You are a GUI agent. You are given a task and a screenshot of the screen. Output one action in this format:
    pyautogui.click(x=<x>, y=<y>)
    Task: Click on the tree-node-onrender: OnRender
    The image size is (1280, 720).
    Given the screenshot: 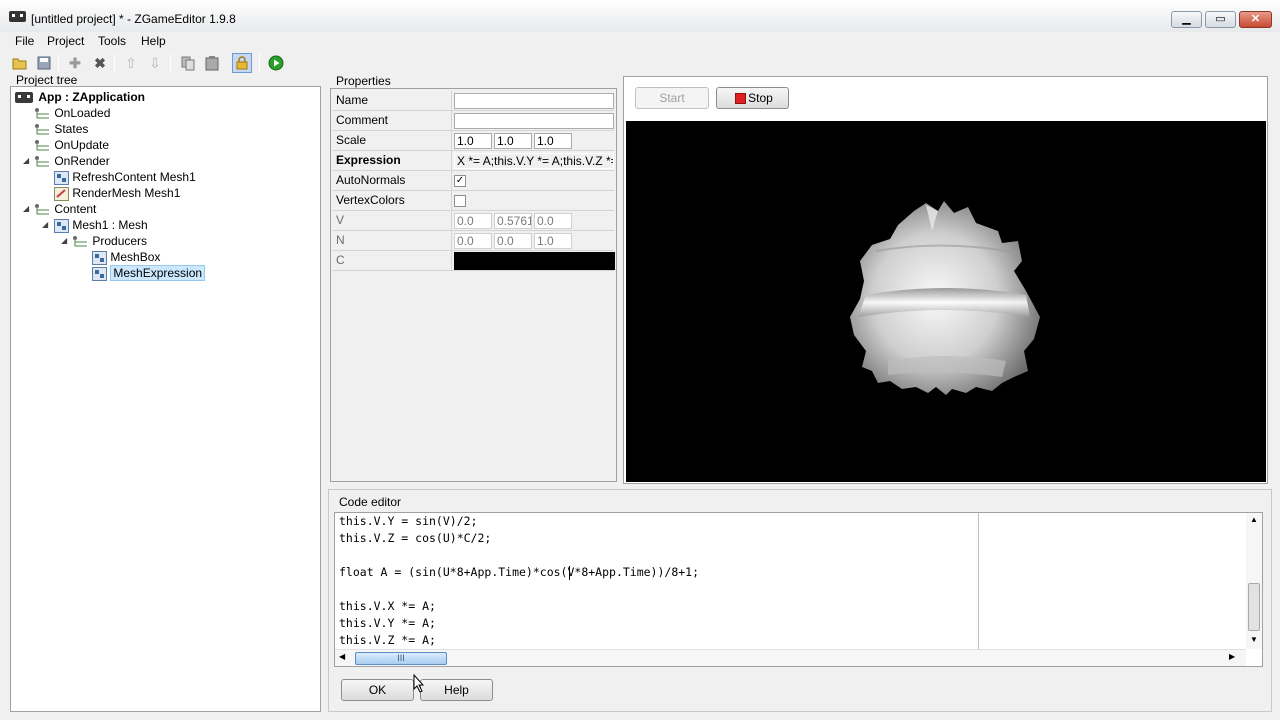 What is the action you would take?
    pyautogui.click(x=72, y=161)
    